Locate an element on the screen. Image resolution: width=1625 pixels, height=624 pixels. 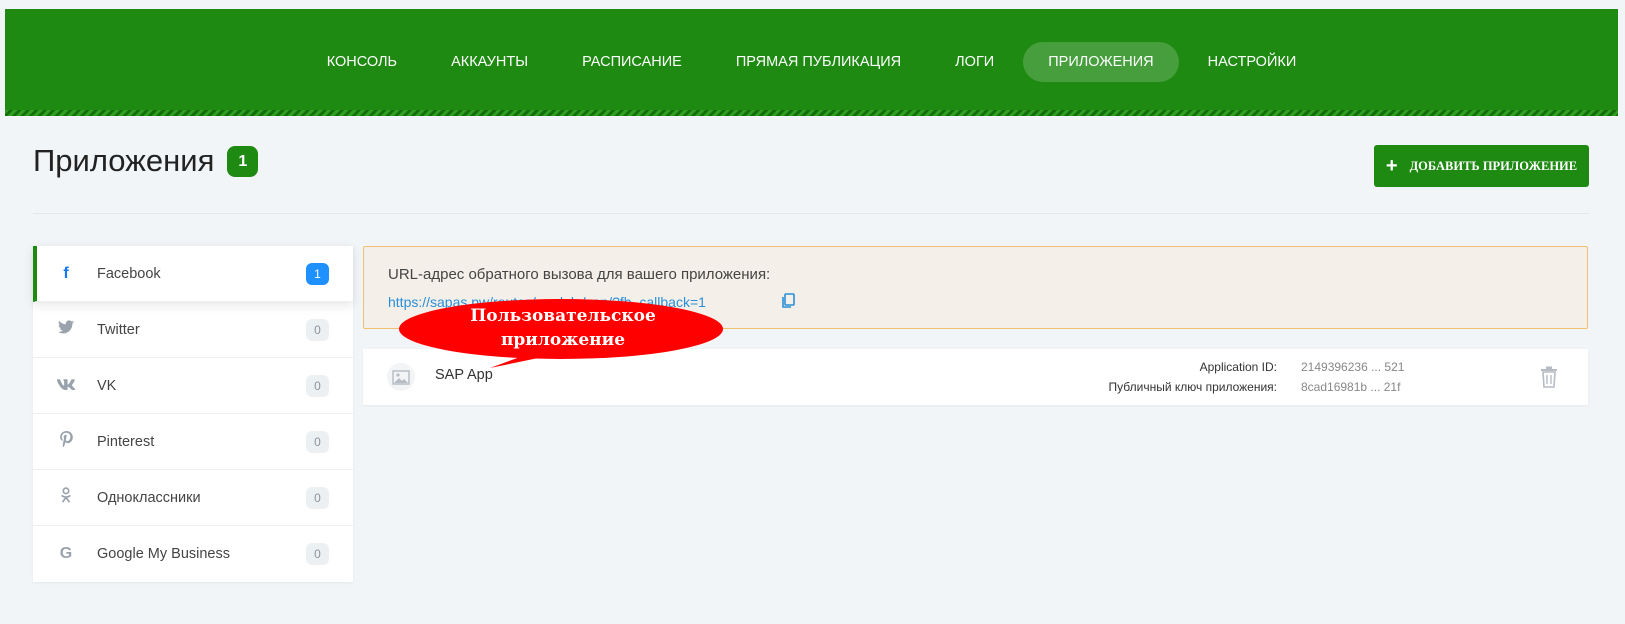
public-key-value: 8cad16981b ... 21f is located at coordinates (1351, 387).